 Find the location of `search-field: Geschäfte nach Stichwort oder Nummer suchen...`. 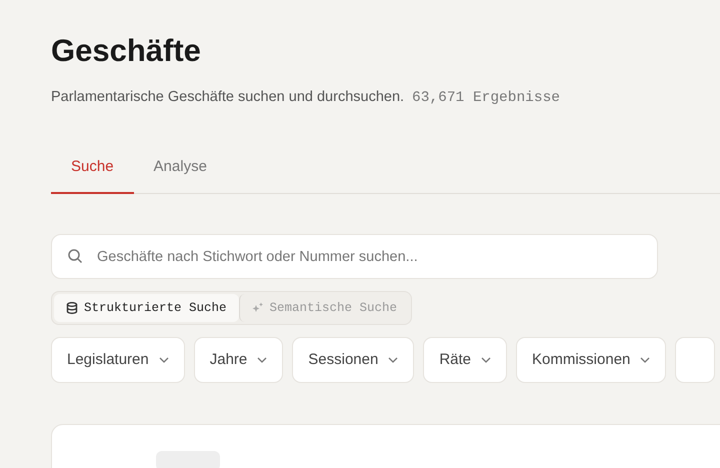

search-field: Geschäfte nach Stichwort oder Nummer suchen... is located at coordinates (354, 257).